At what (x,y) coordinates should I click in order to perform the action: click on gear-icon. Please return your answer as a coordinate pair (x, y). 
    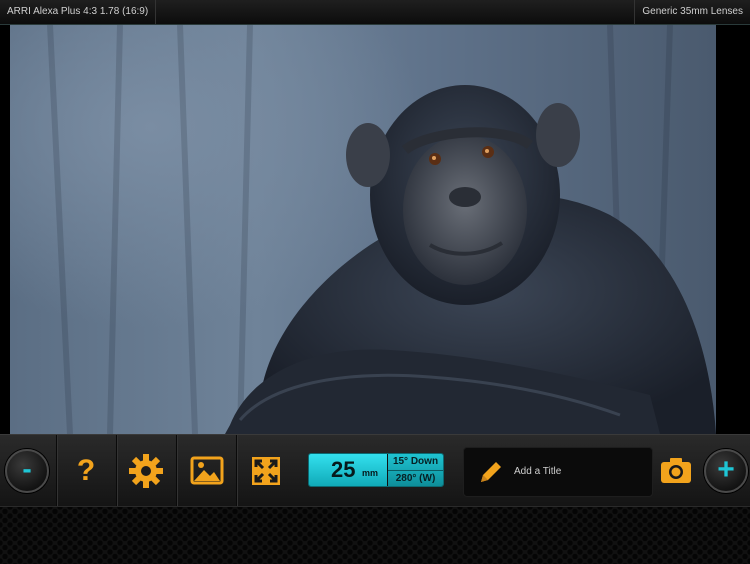
    Looking at the image, I should click on (146, 471).